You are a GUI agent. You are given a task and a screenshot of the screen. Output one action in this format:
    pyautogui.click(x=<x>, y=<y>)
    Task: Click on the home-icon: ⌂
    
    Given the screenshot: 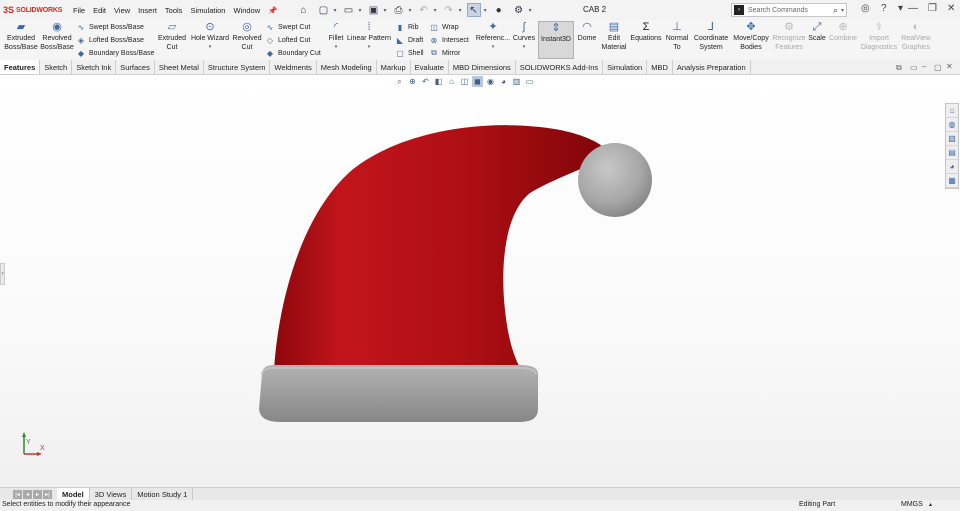 What is the action you would take?
    pyautogui.click(x=304, y=10)
    